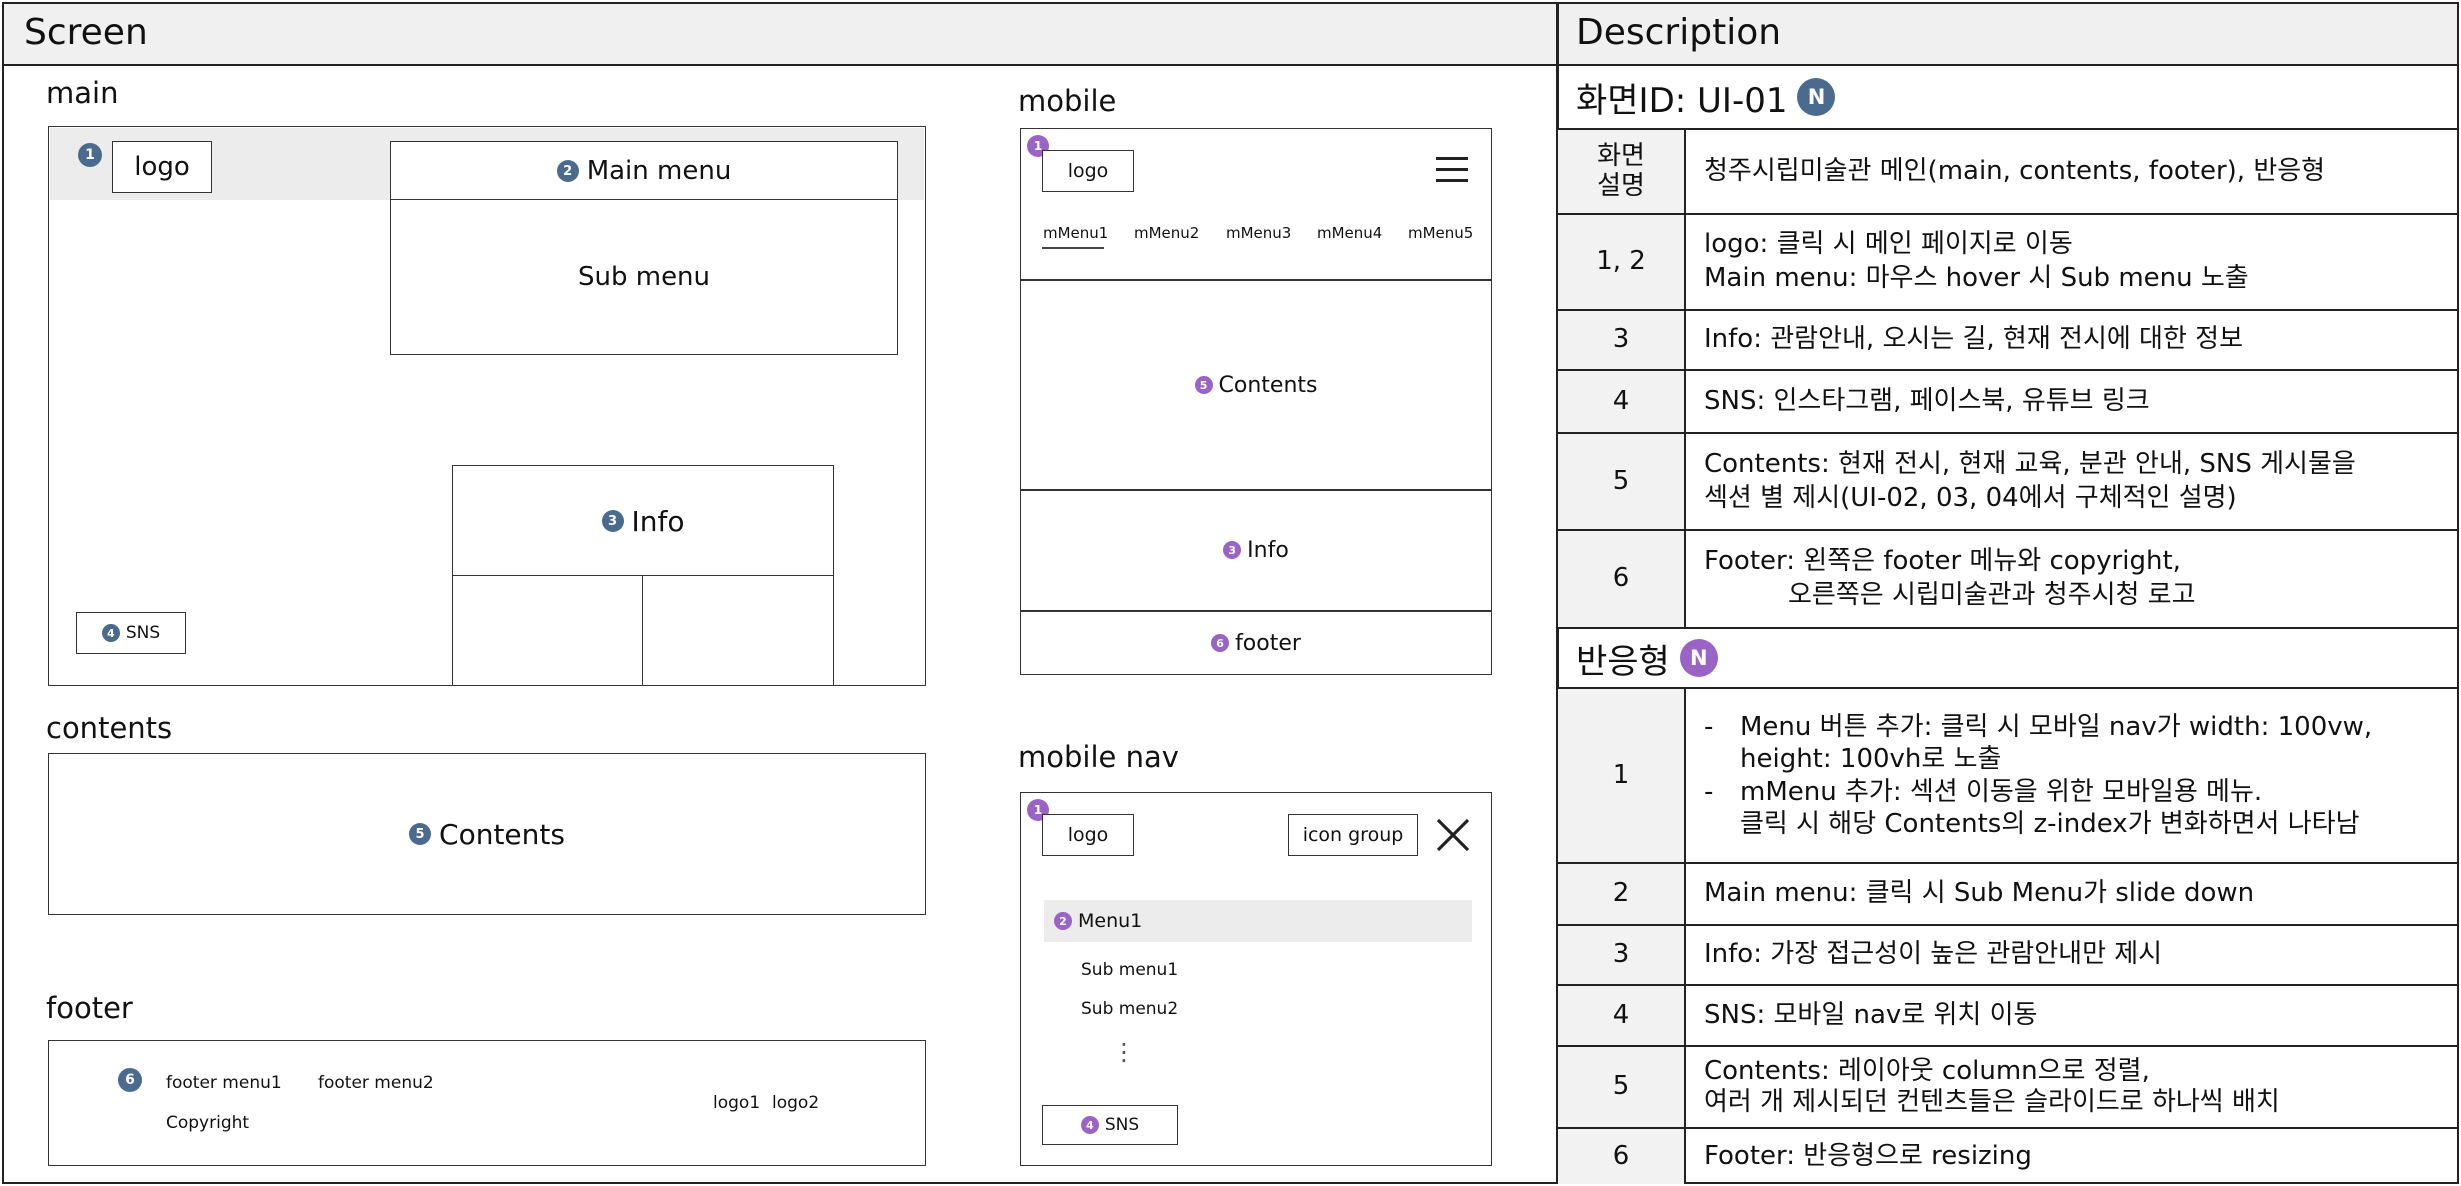  Describe the element at coordinates (612, 521) in the screenshot. I see `main-badge-3: 3` at that location.